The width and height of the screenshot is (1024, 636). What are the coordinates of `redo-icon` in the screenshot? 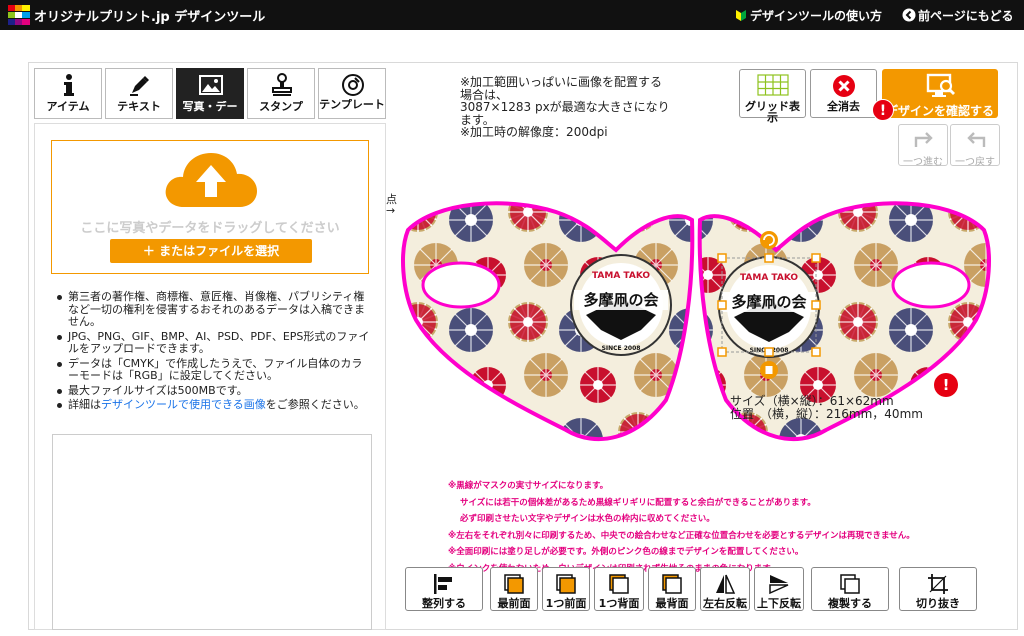 It's located at (923, 139).